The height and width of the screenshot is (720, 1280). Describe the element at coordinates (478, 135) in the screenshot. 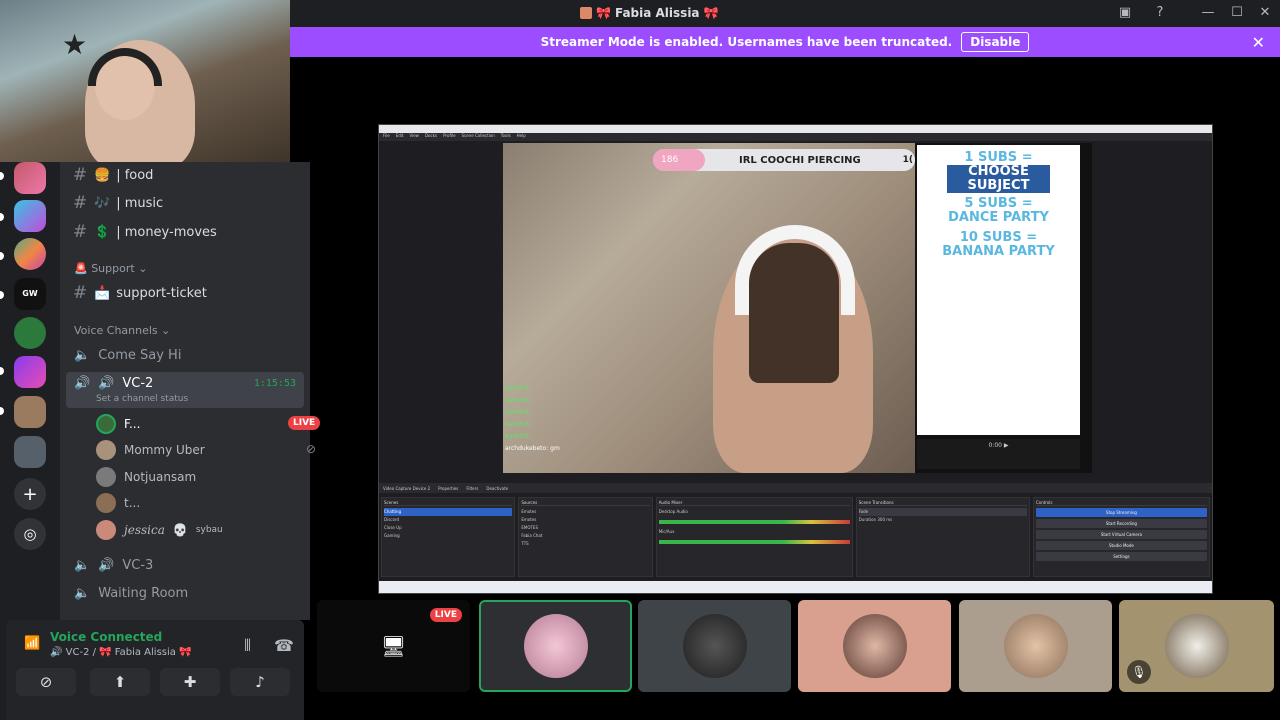

I see `obs-menu-item: Scene Collection` at that location.